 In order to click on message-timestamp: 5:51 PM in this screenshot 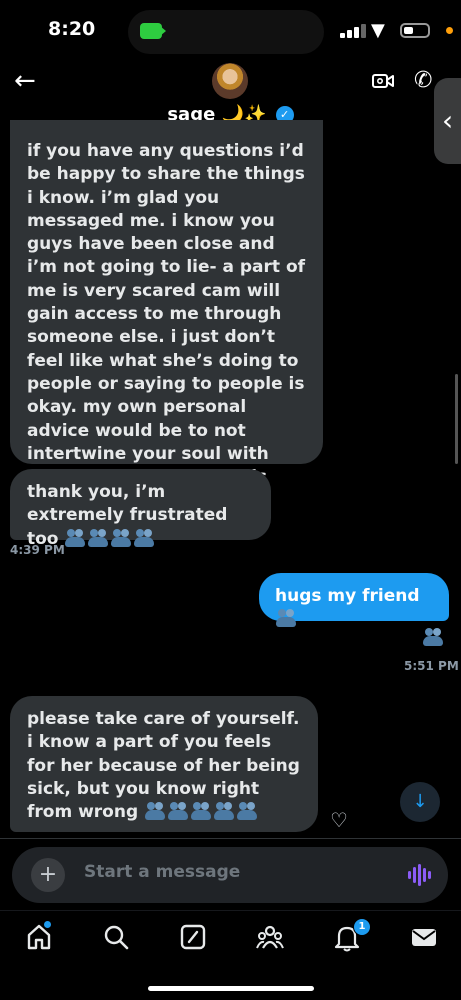, I will do `click(431, 666)`.